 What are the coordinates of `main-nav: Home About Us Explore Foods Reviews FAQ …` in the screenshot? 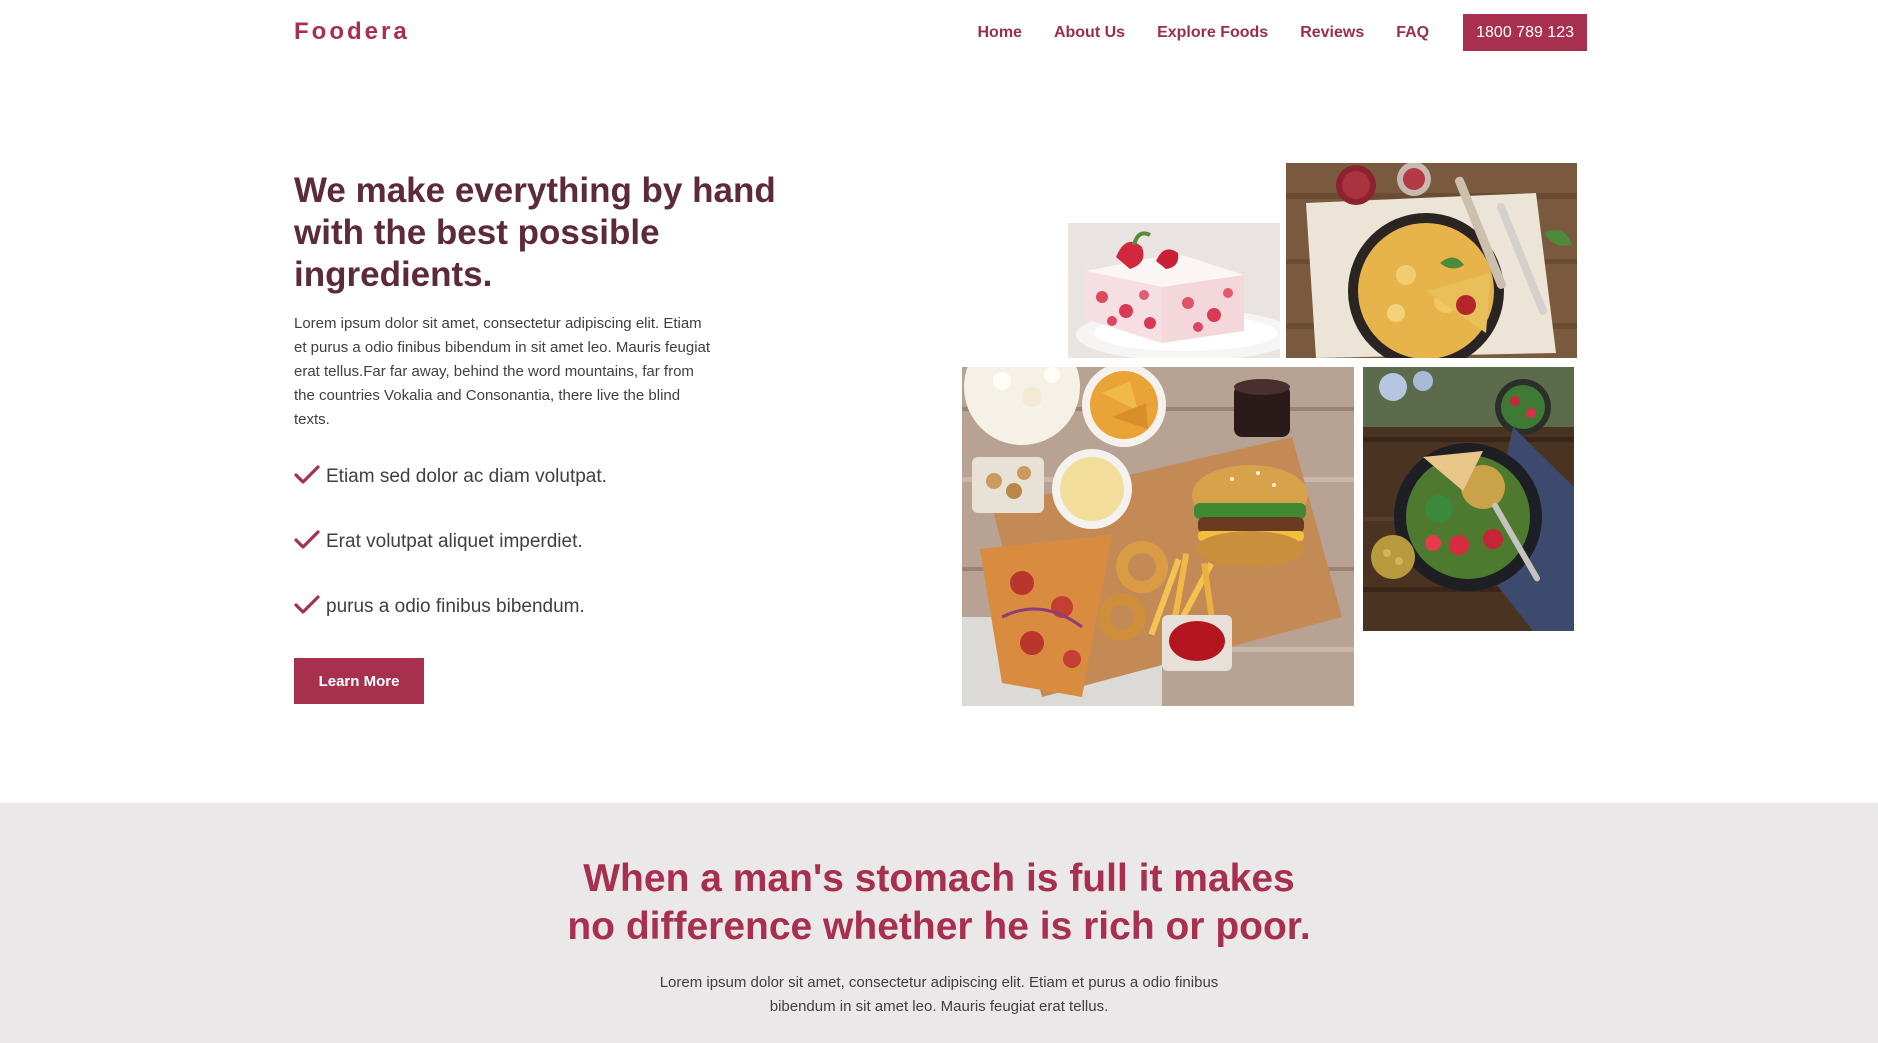 It's located at (1282, 32).